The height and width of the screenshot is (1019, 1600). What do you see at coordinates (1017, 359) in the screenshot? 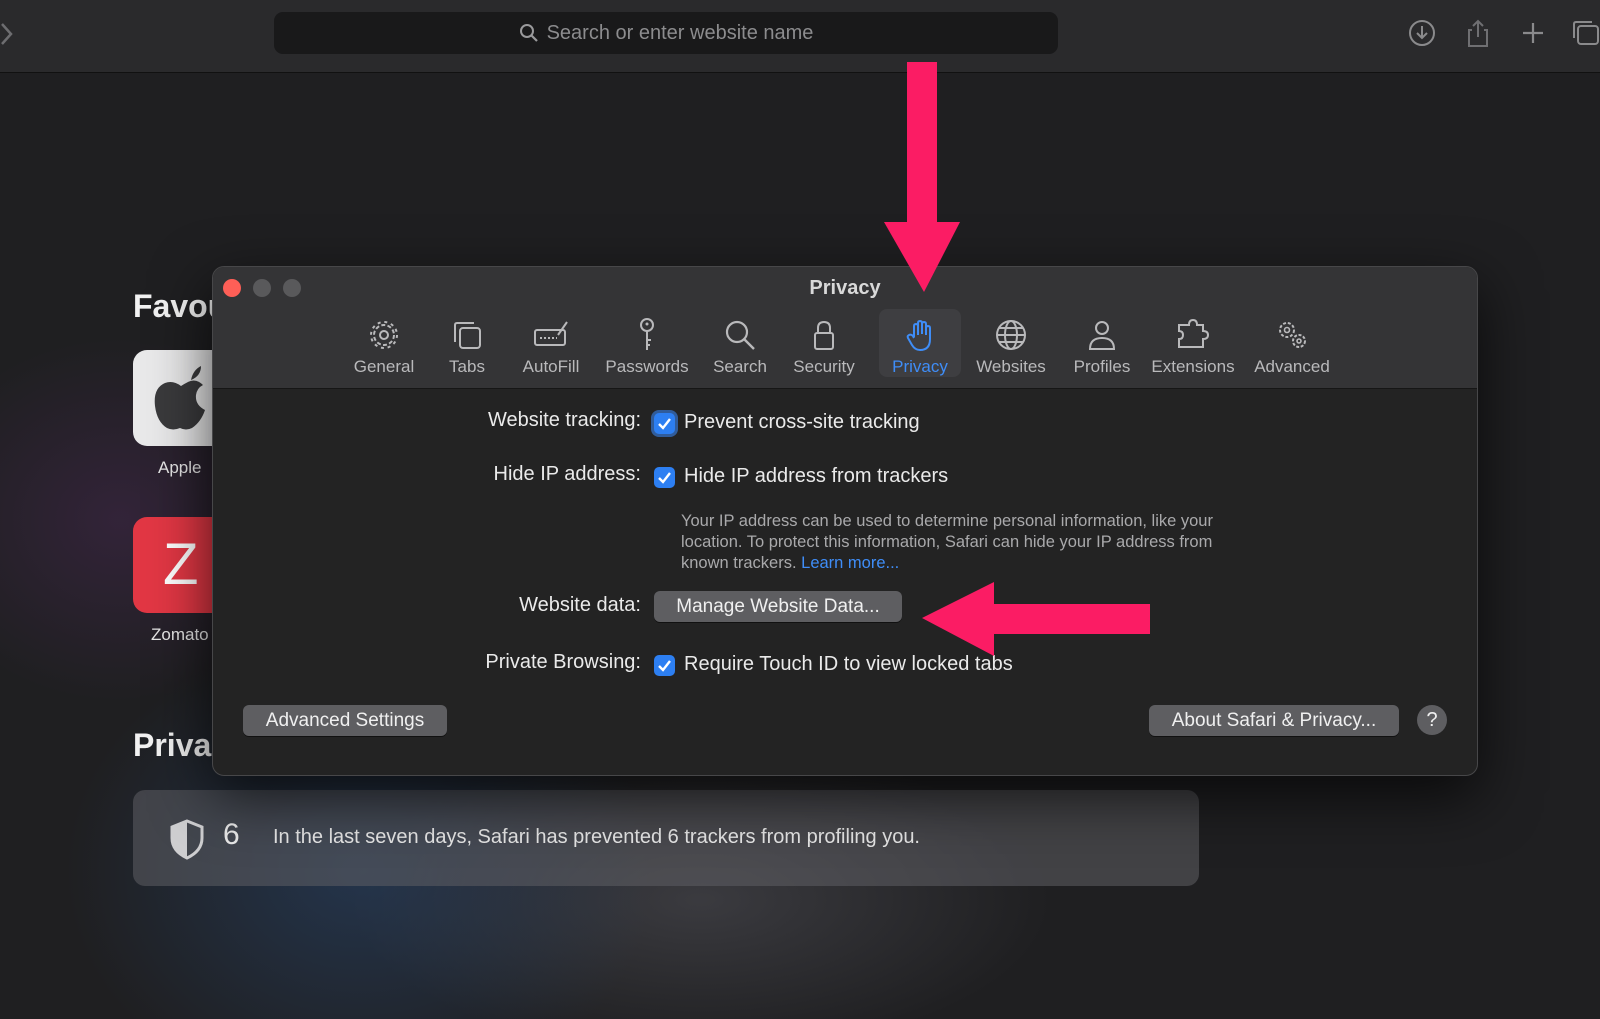
I see `annotation-arrows` at bounding box center [1017, 359].